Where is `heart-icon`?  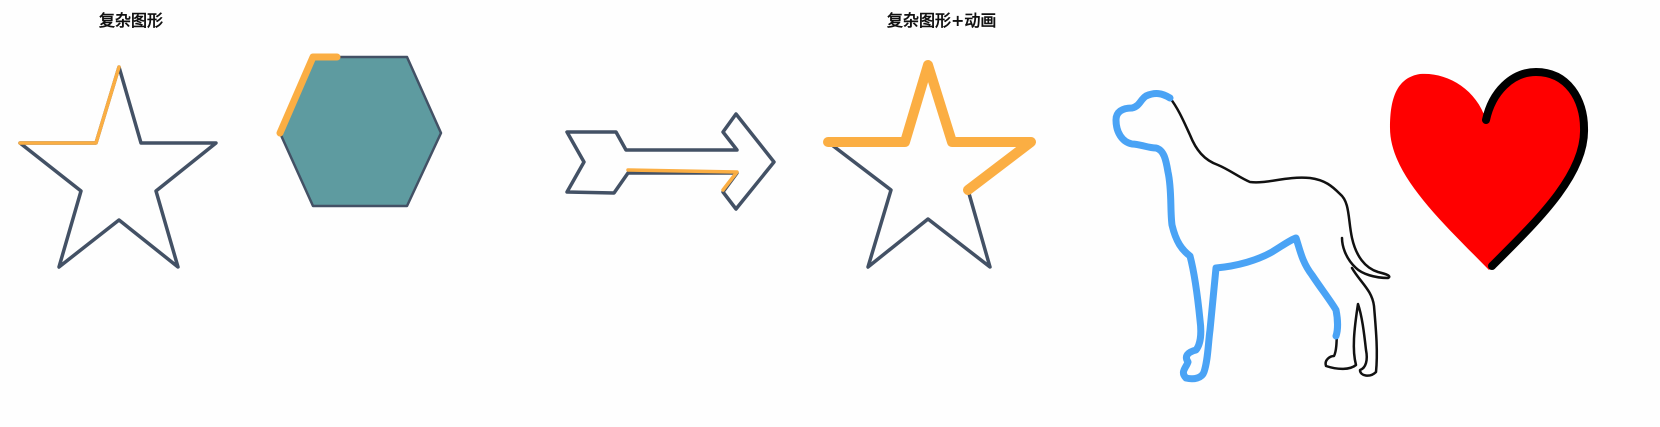 heart-icon is located at coordinates (1489, 169).